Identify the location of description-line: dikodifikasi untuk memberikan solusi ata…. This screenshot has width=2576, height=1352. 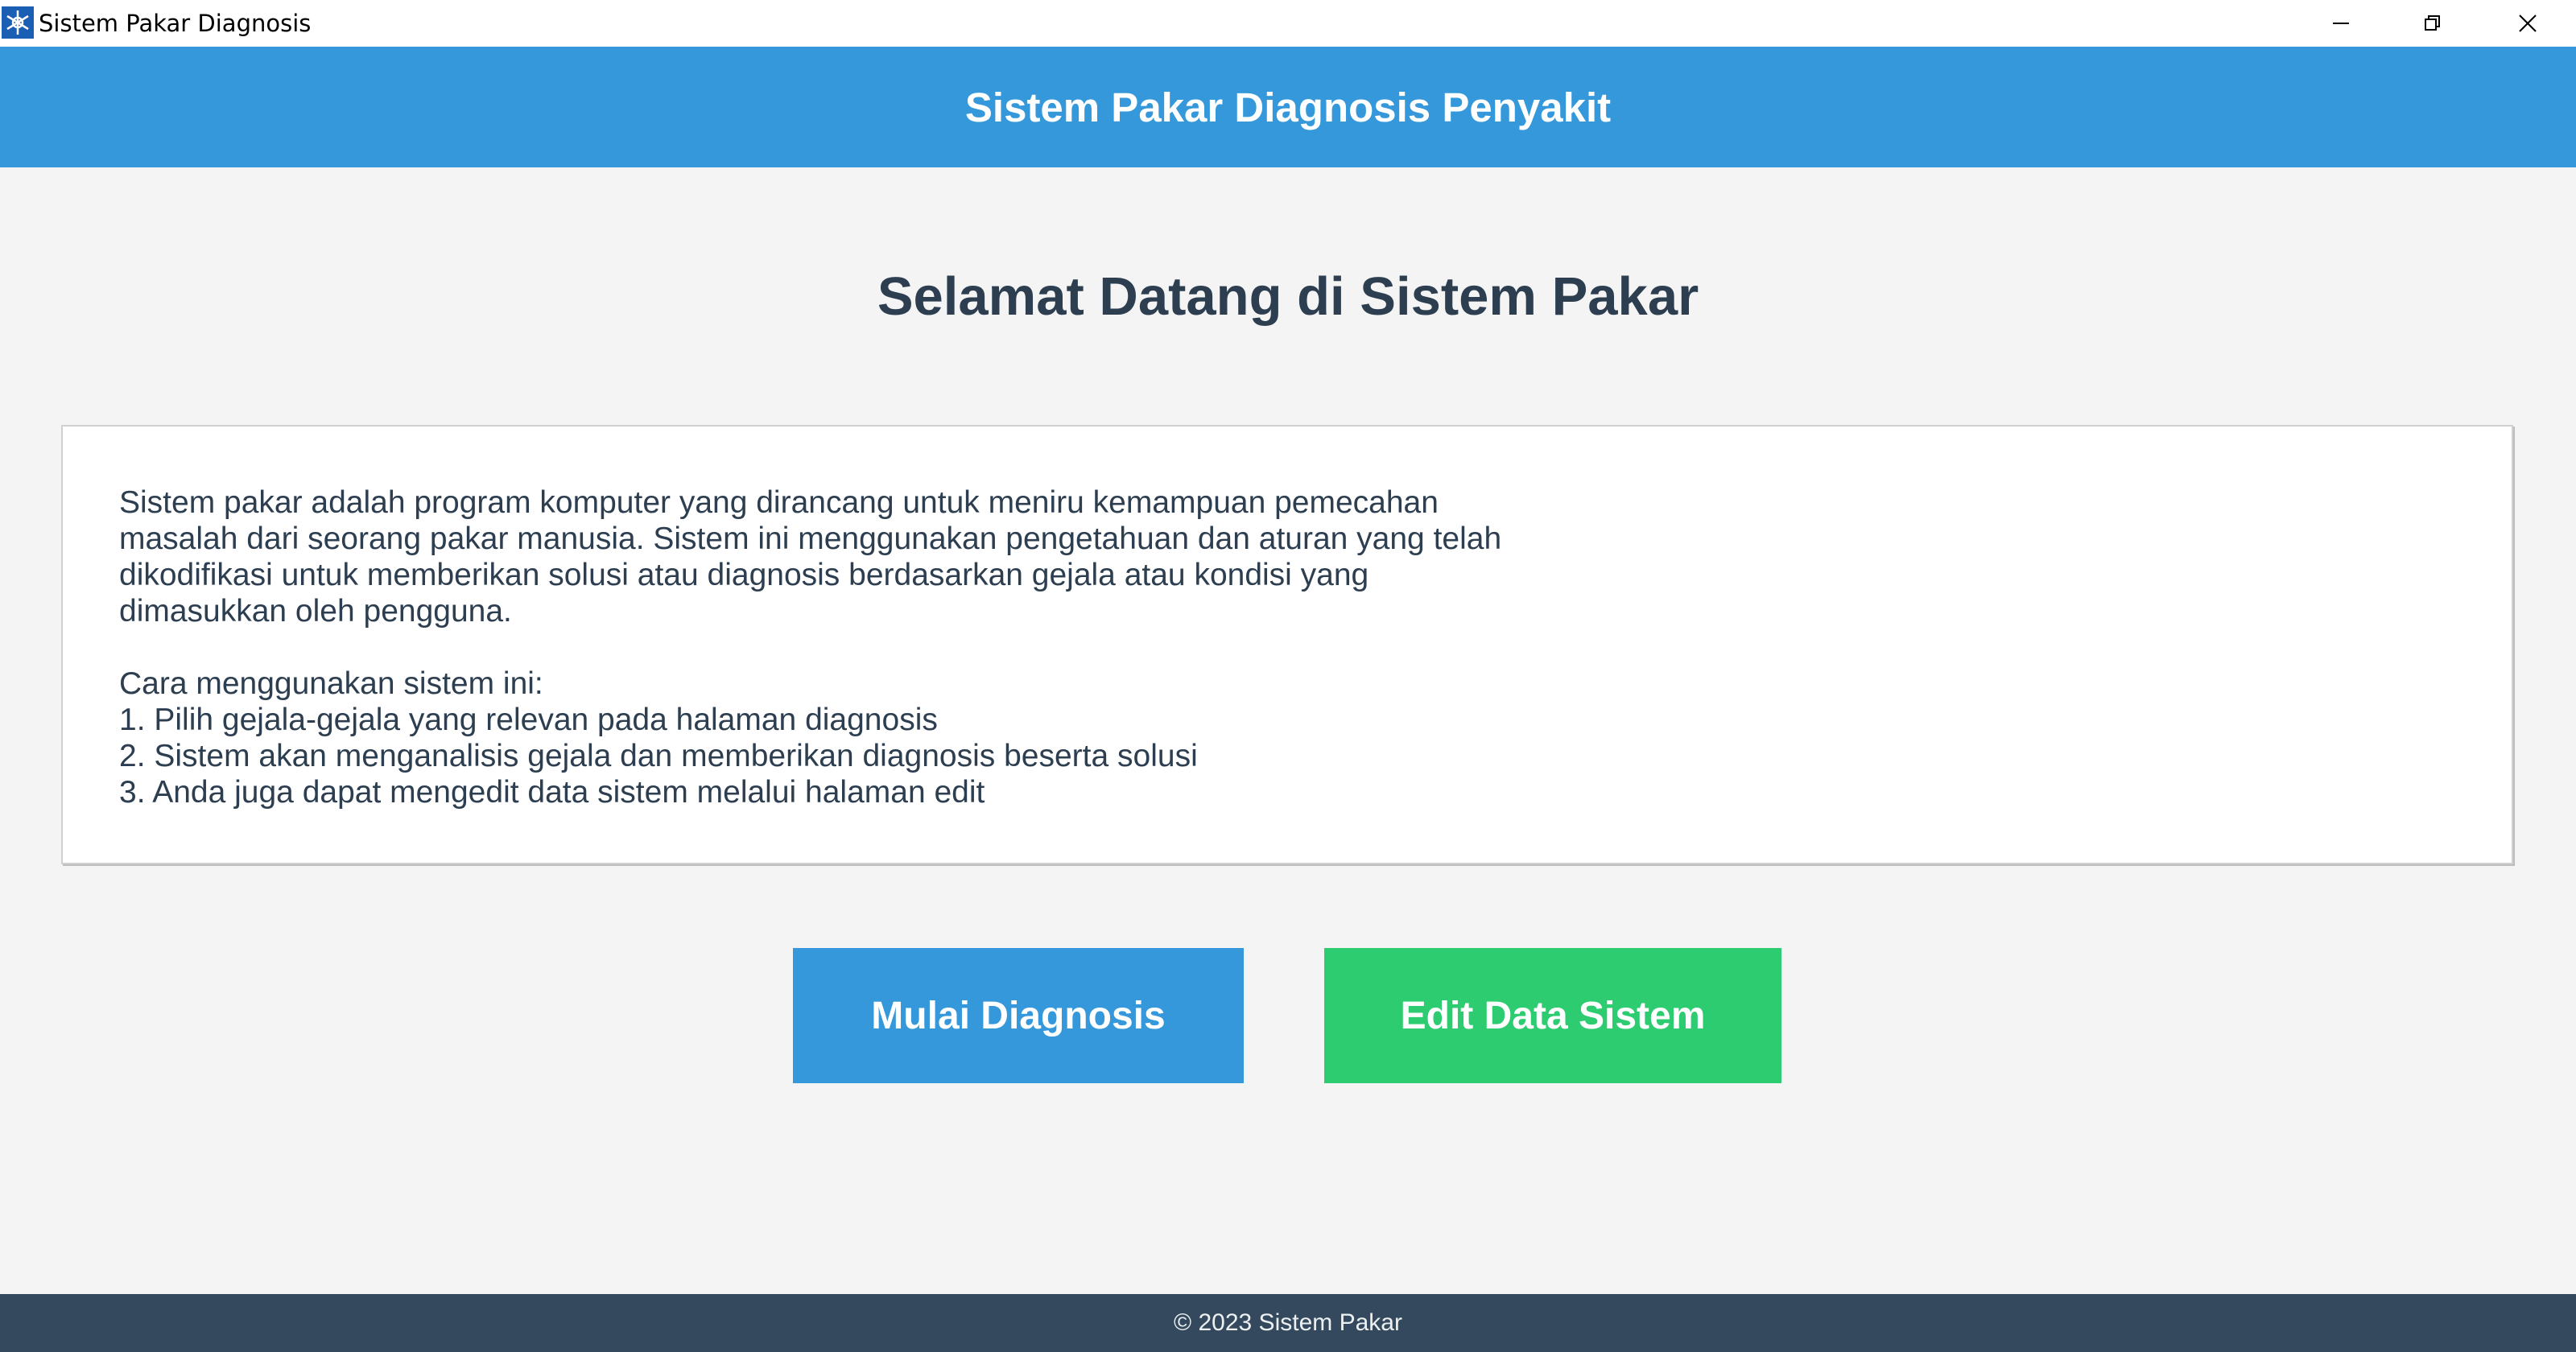
(744, 575).